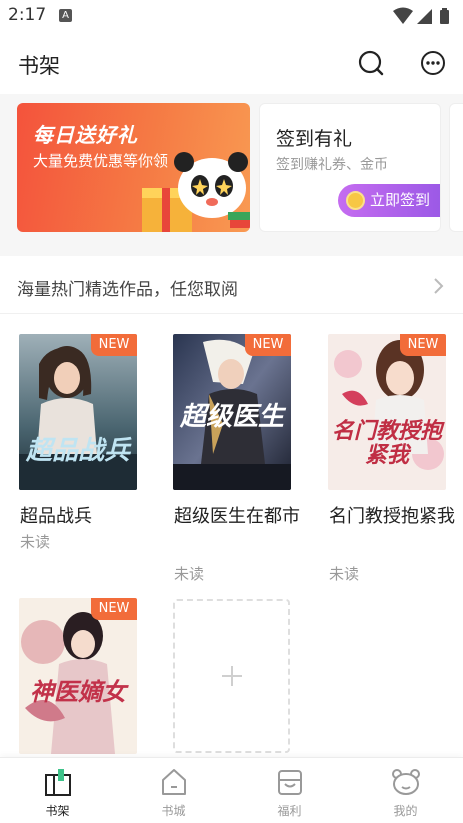 This screenshot has height=823, width=463. I want to click on next-banner-card, so click(456, 167).